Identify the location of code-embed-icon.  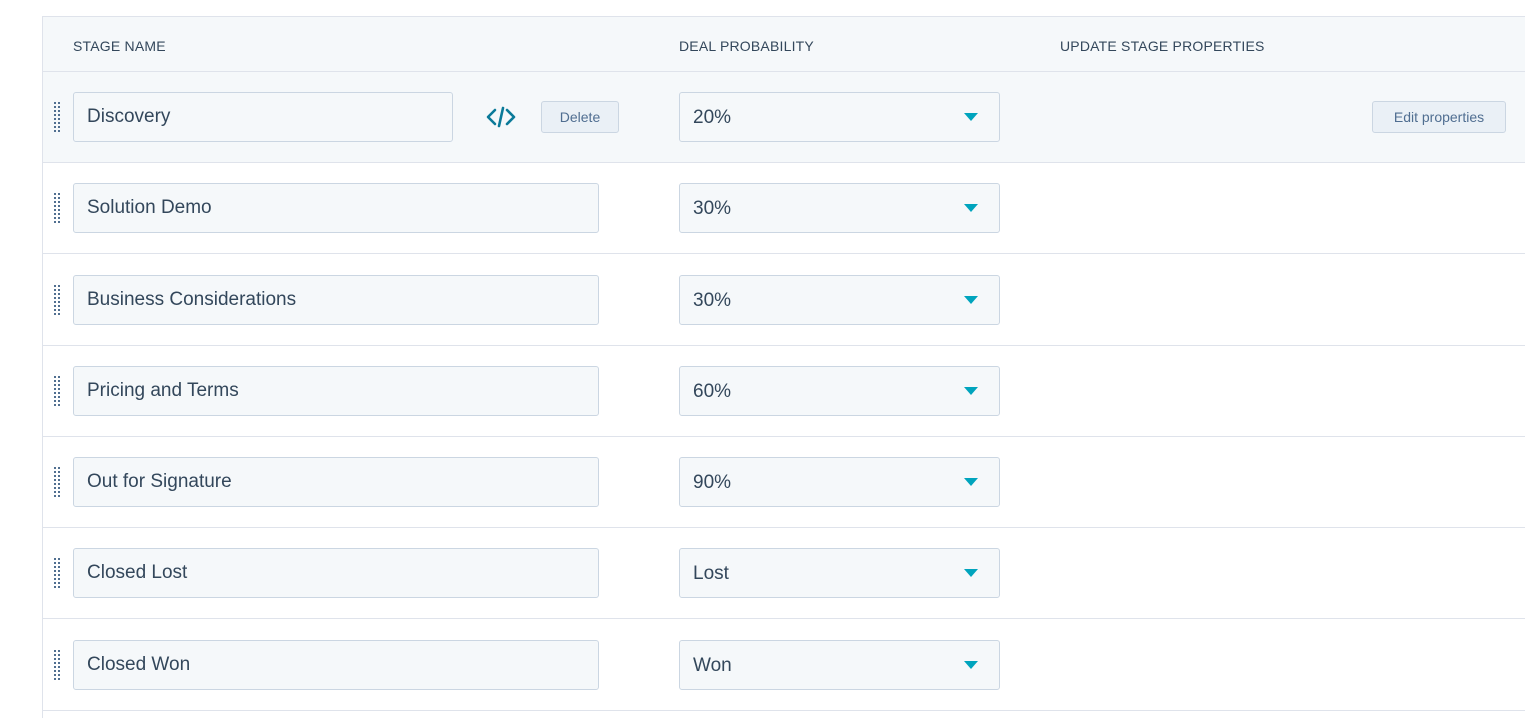
(501, 117).